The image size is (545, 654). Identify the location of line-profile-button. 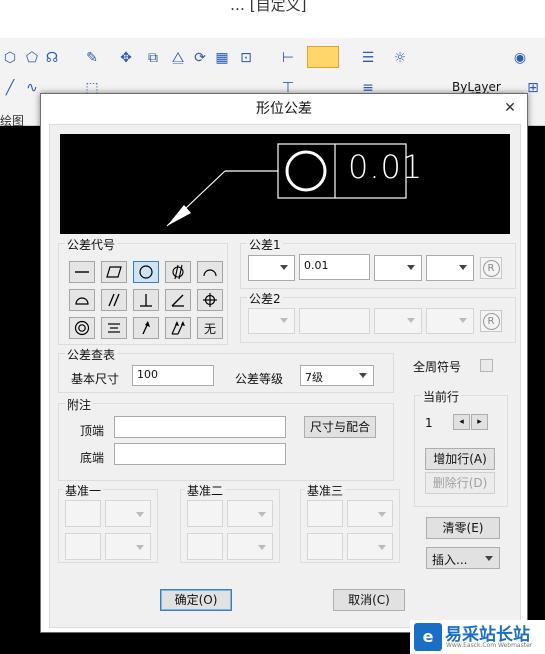
(210, 272).